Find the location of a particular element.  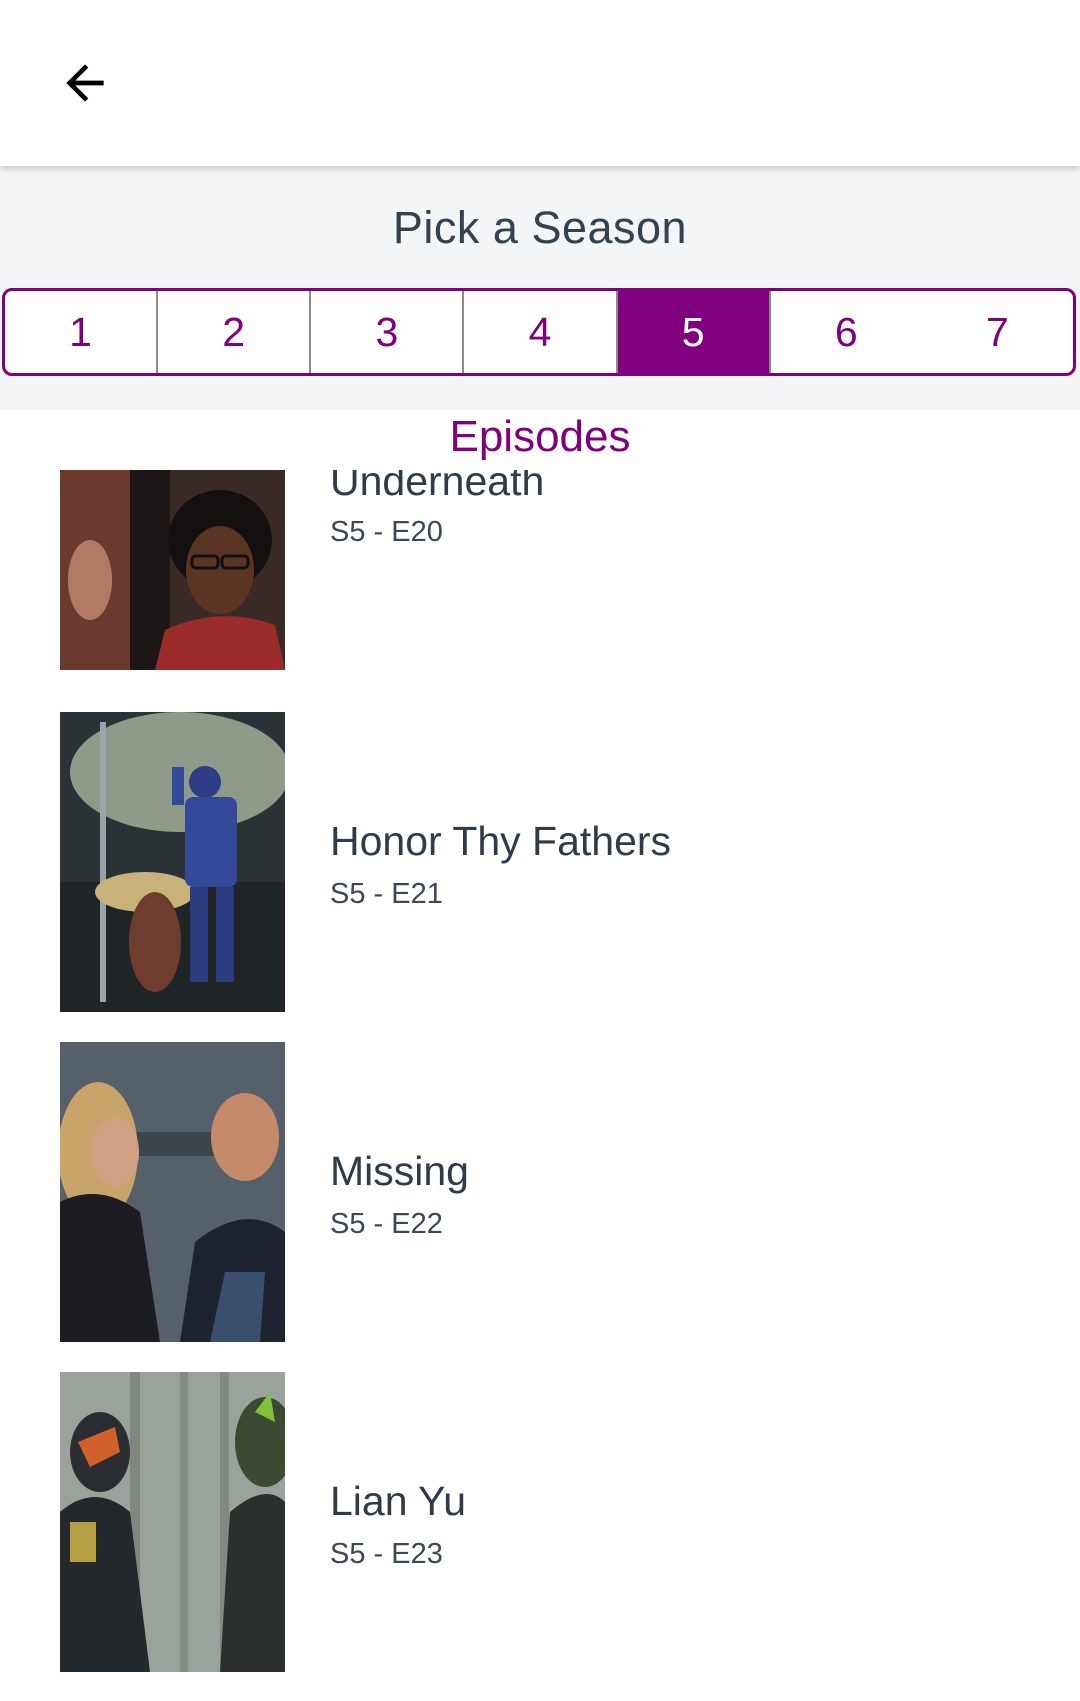

season-tab-7: 7 is located at coordinates (997, 332).